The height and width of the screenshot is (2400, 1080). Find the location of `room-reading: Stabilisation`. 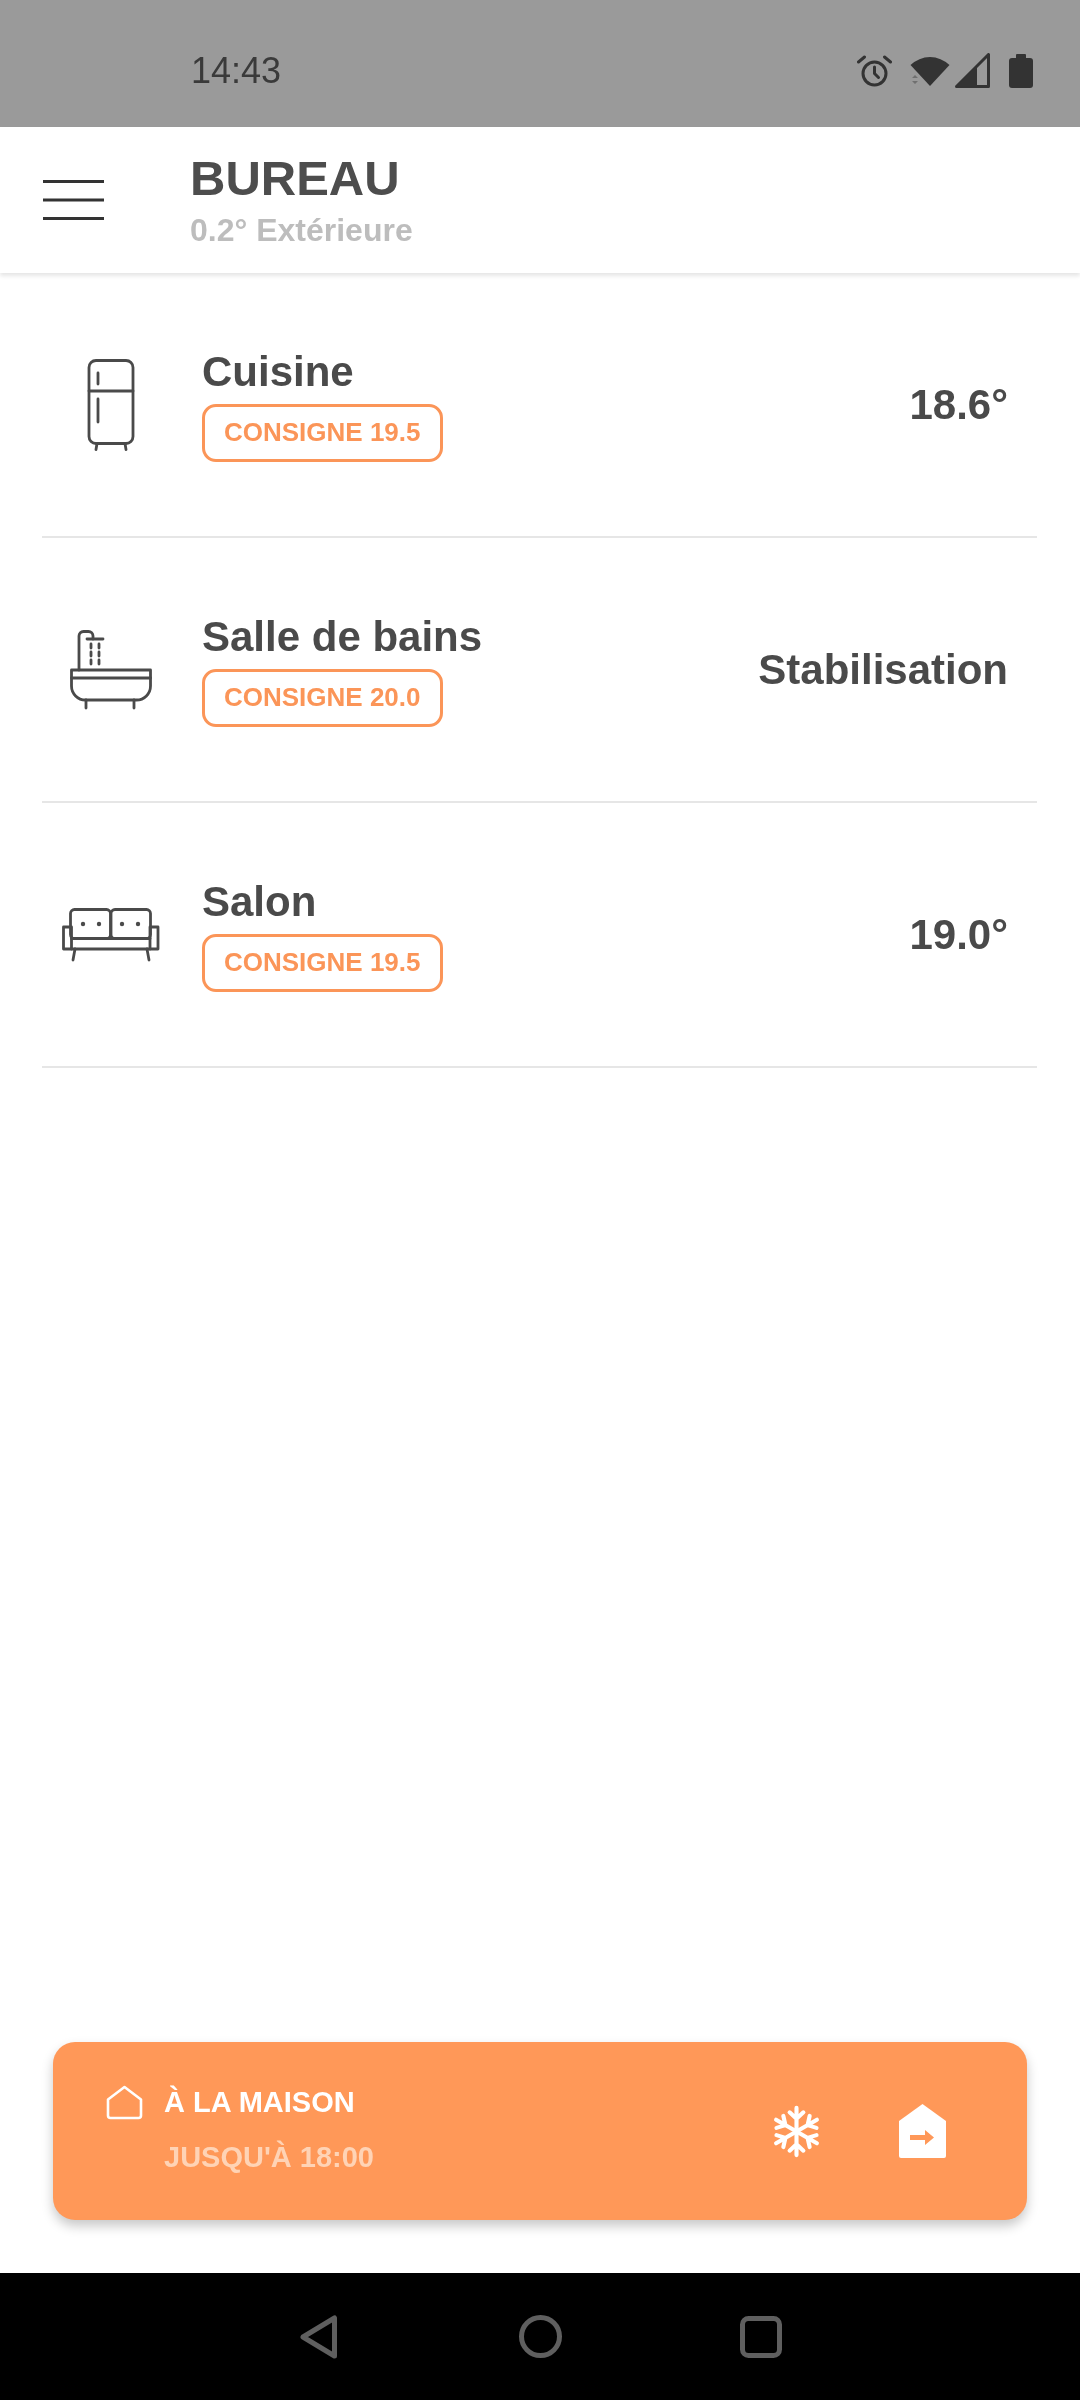

room-reading: Stabilisation is located at coordinates (883, 669).